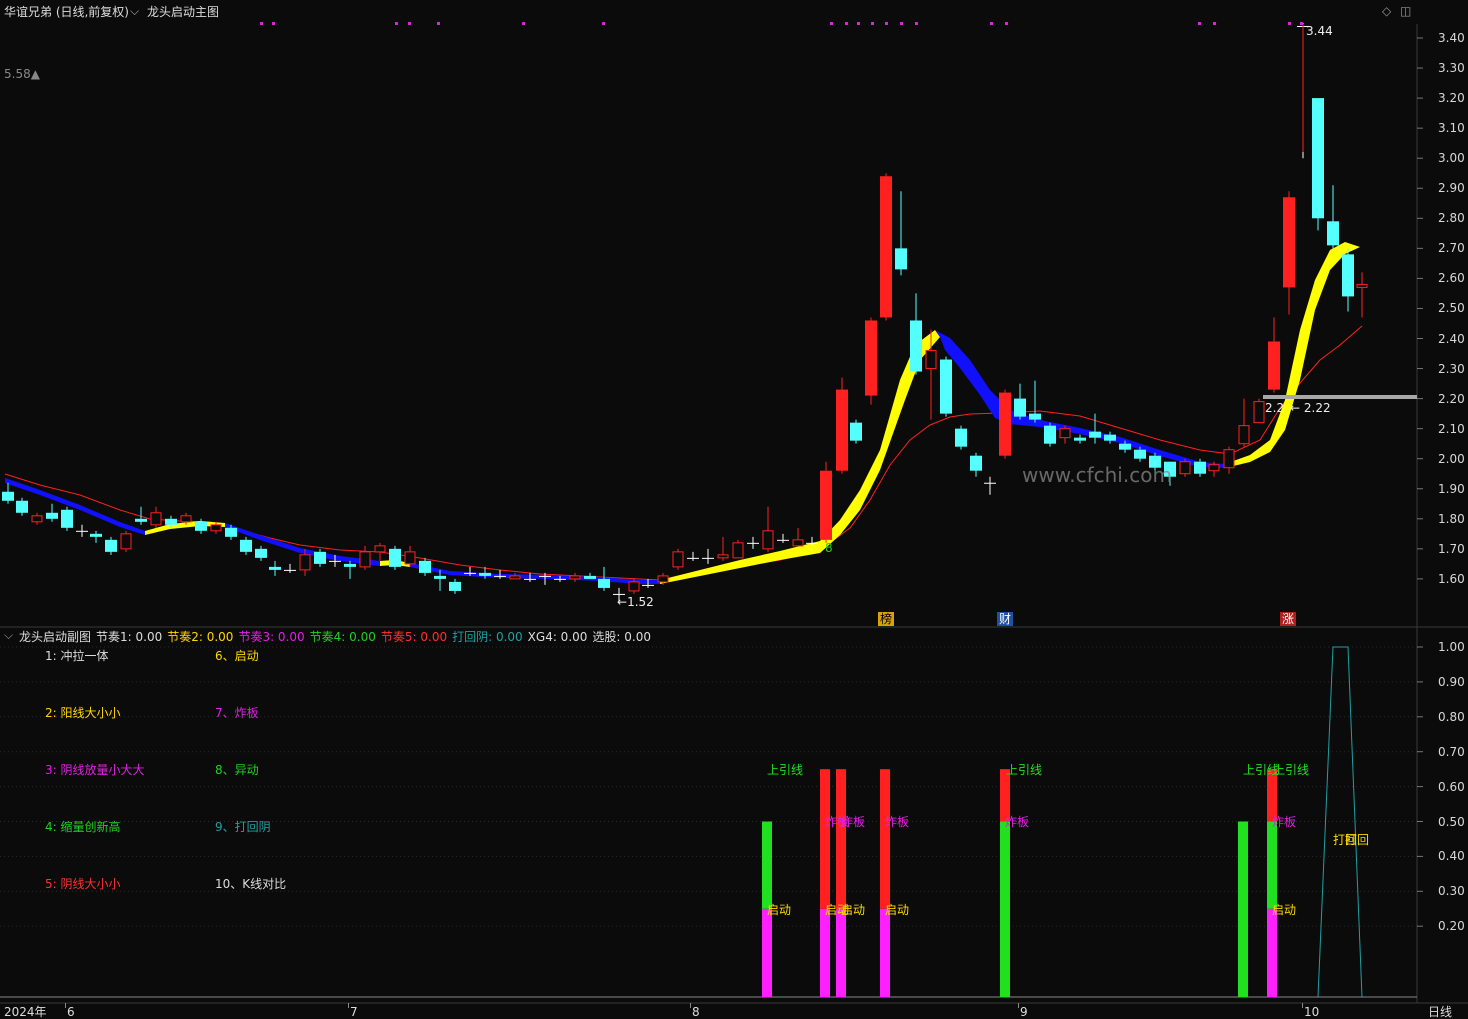 This screenshot has height=1019, width=1468. What do you see at coordinates (243, 827) in the screenshot?
I see `legend-item: 9、打回阴` at bounding box center [243, 827].